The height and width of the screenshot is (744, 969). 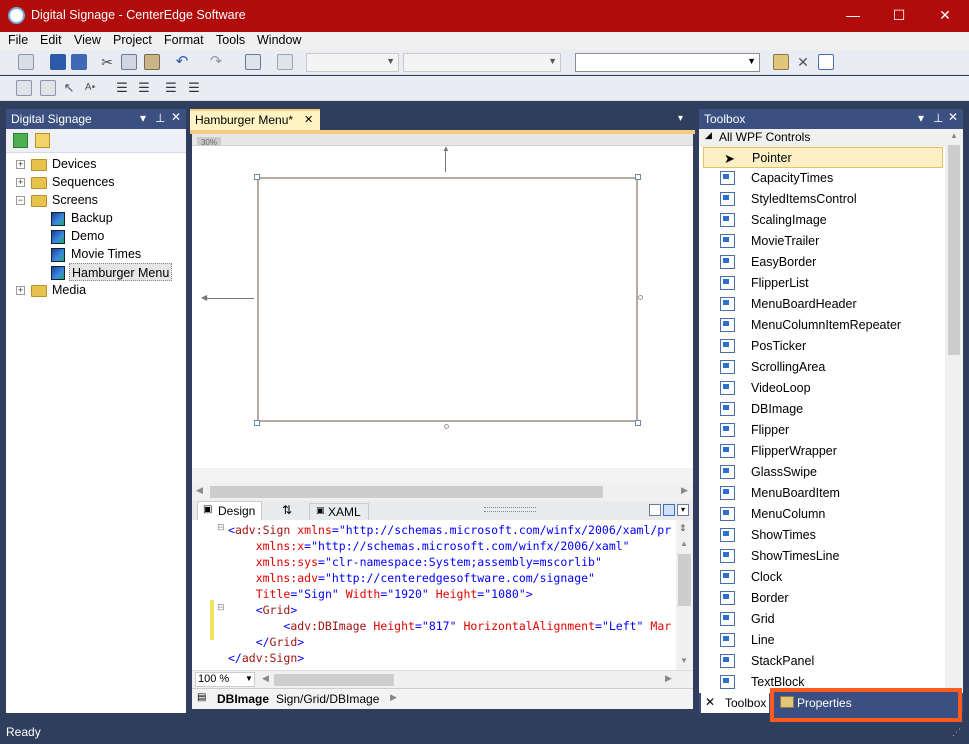 What do you see at coordinates (79, 62) in the screenshot?
I see `save-all-icon` at bounding box center [79, 62].